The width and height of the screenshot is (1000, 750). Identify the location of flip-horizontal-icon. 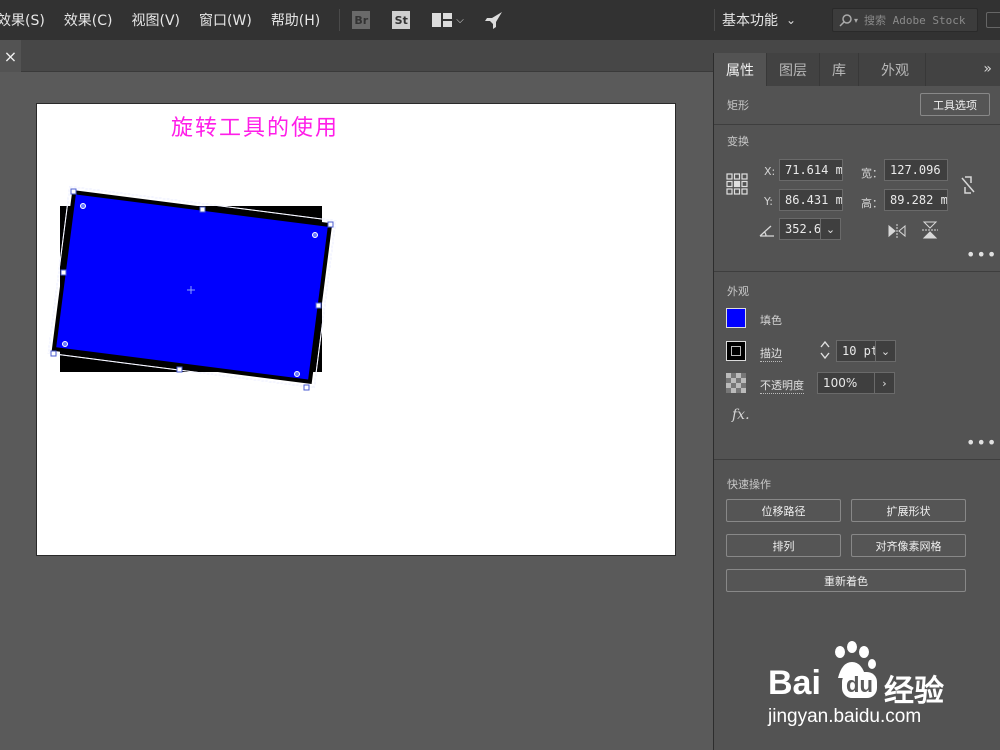
(897, 232).